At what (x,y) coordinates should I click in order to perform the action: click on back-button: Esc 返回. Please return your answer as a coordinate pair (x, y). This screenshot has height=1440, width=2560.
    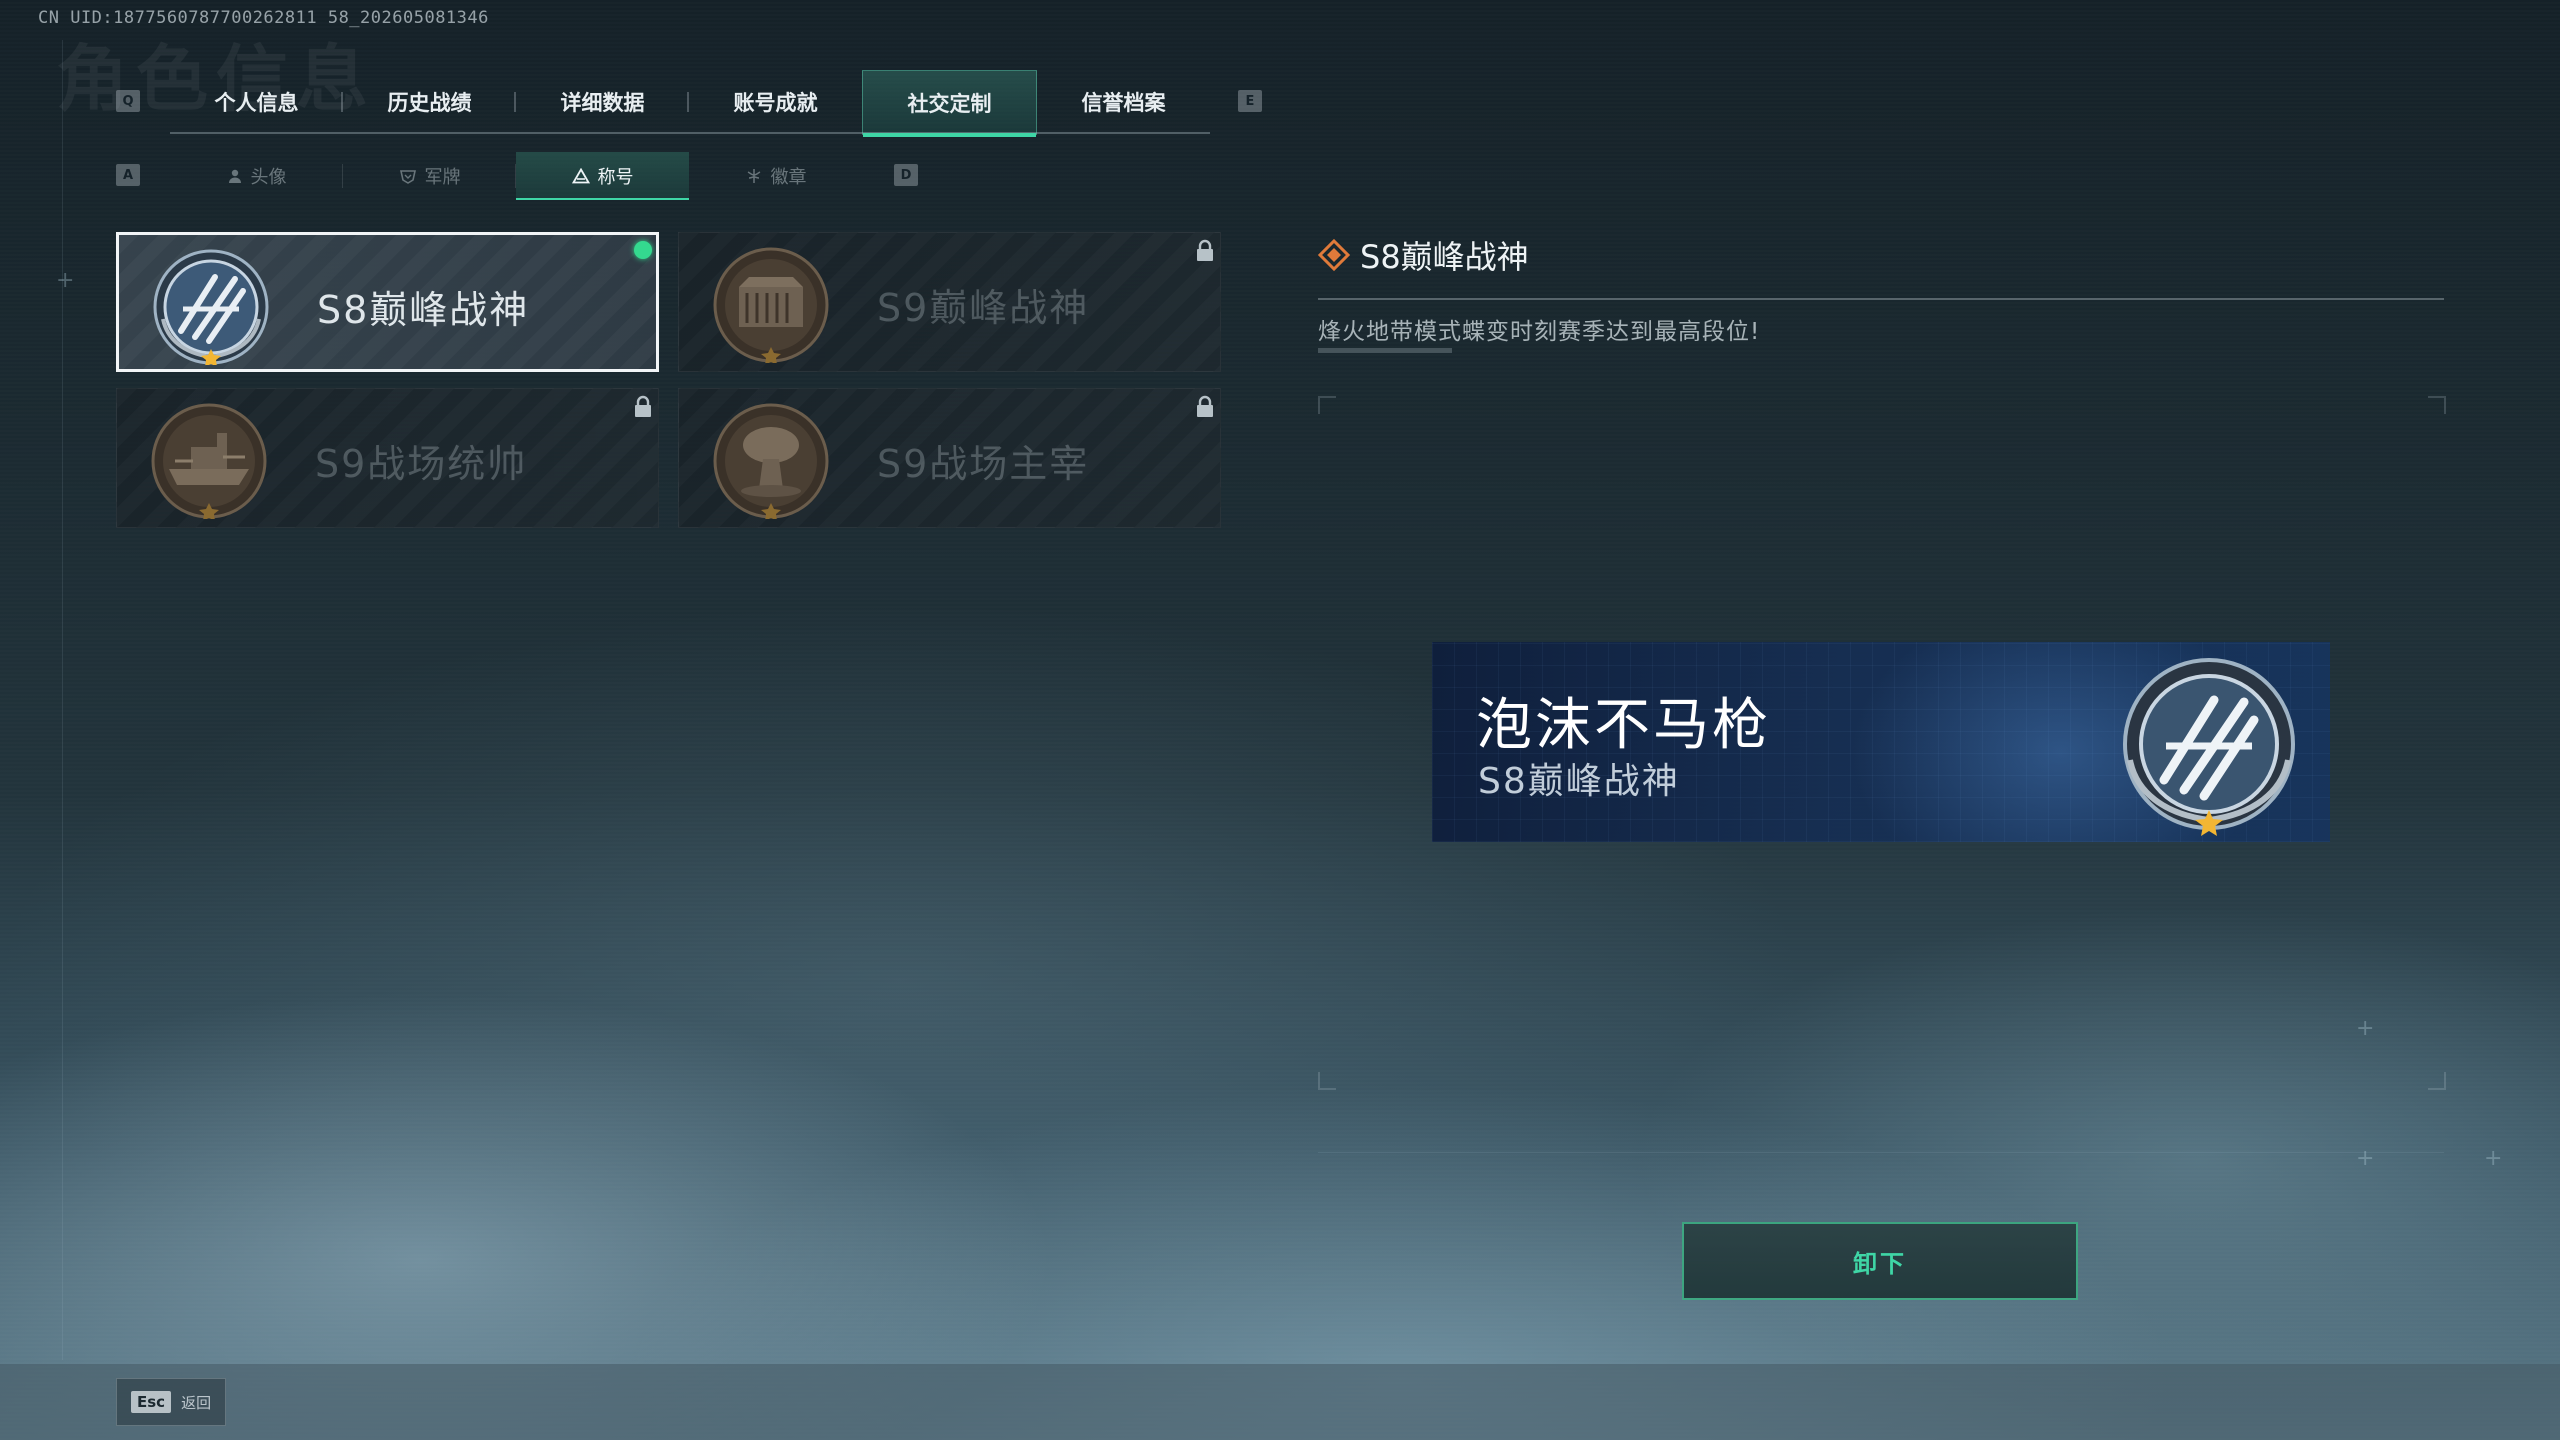
    Looking at the image, I should click on (171, 1402).